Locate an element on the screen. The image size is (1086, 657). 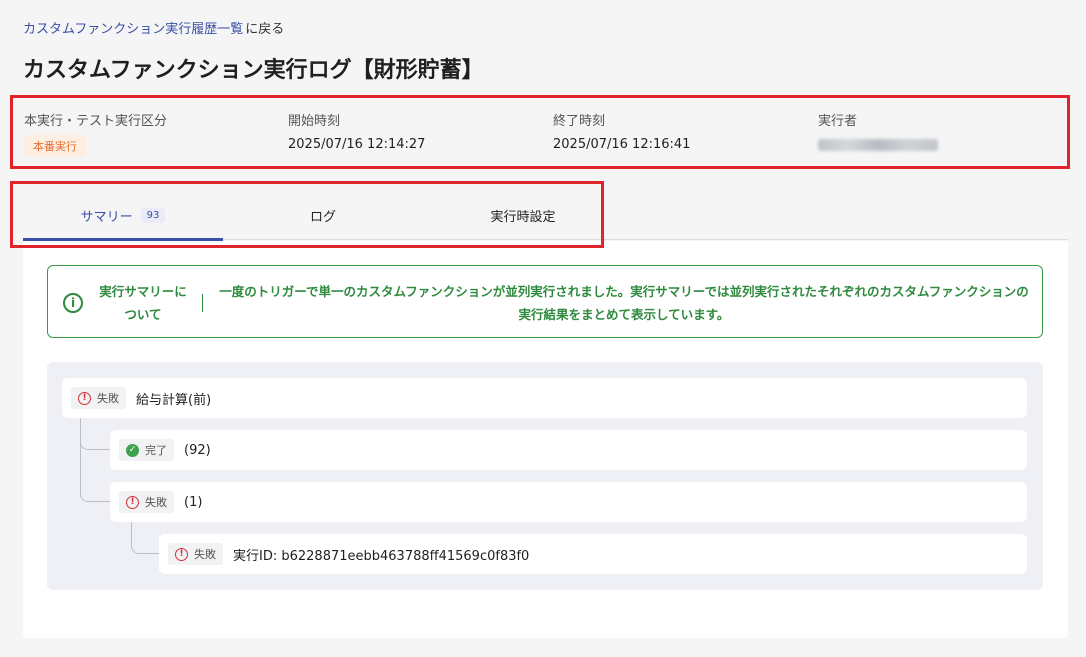
tab-summary-label: サマリー is located at coordinates (106, 217).